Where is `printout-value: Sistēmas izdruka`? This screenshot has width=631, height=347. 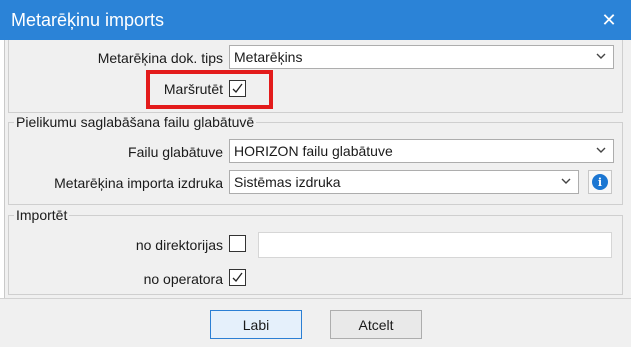
printout-value: Sistēmas izdruka is located at coordinates (287, 182).